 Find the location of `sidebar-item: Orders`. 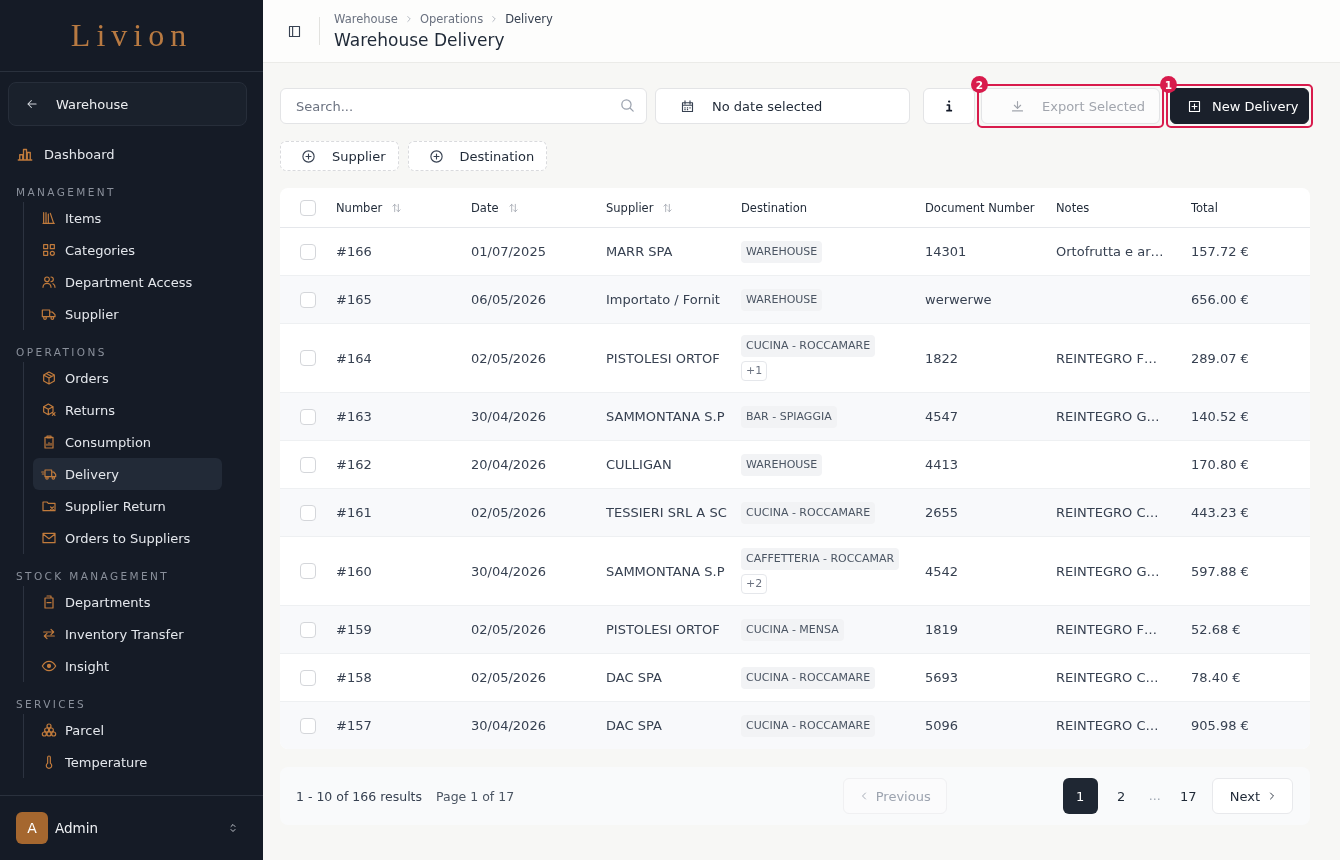

sidebar-item: Orders is located at coordinates (127, 378).